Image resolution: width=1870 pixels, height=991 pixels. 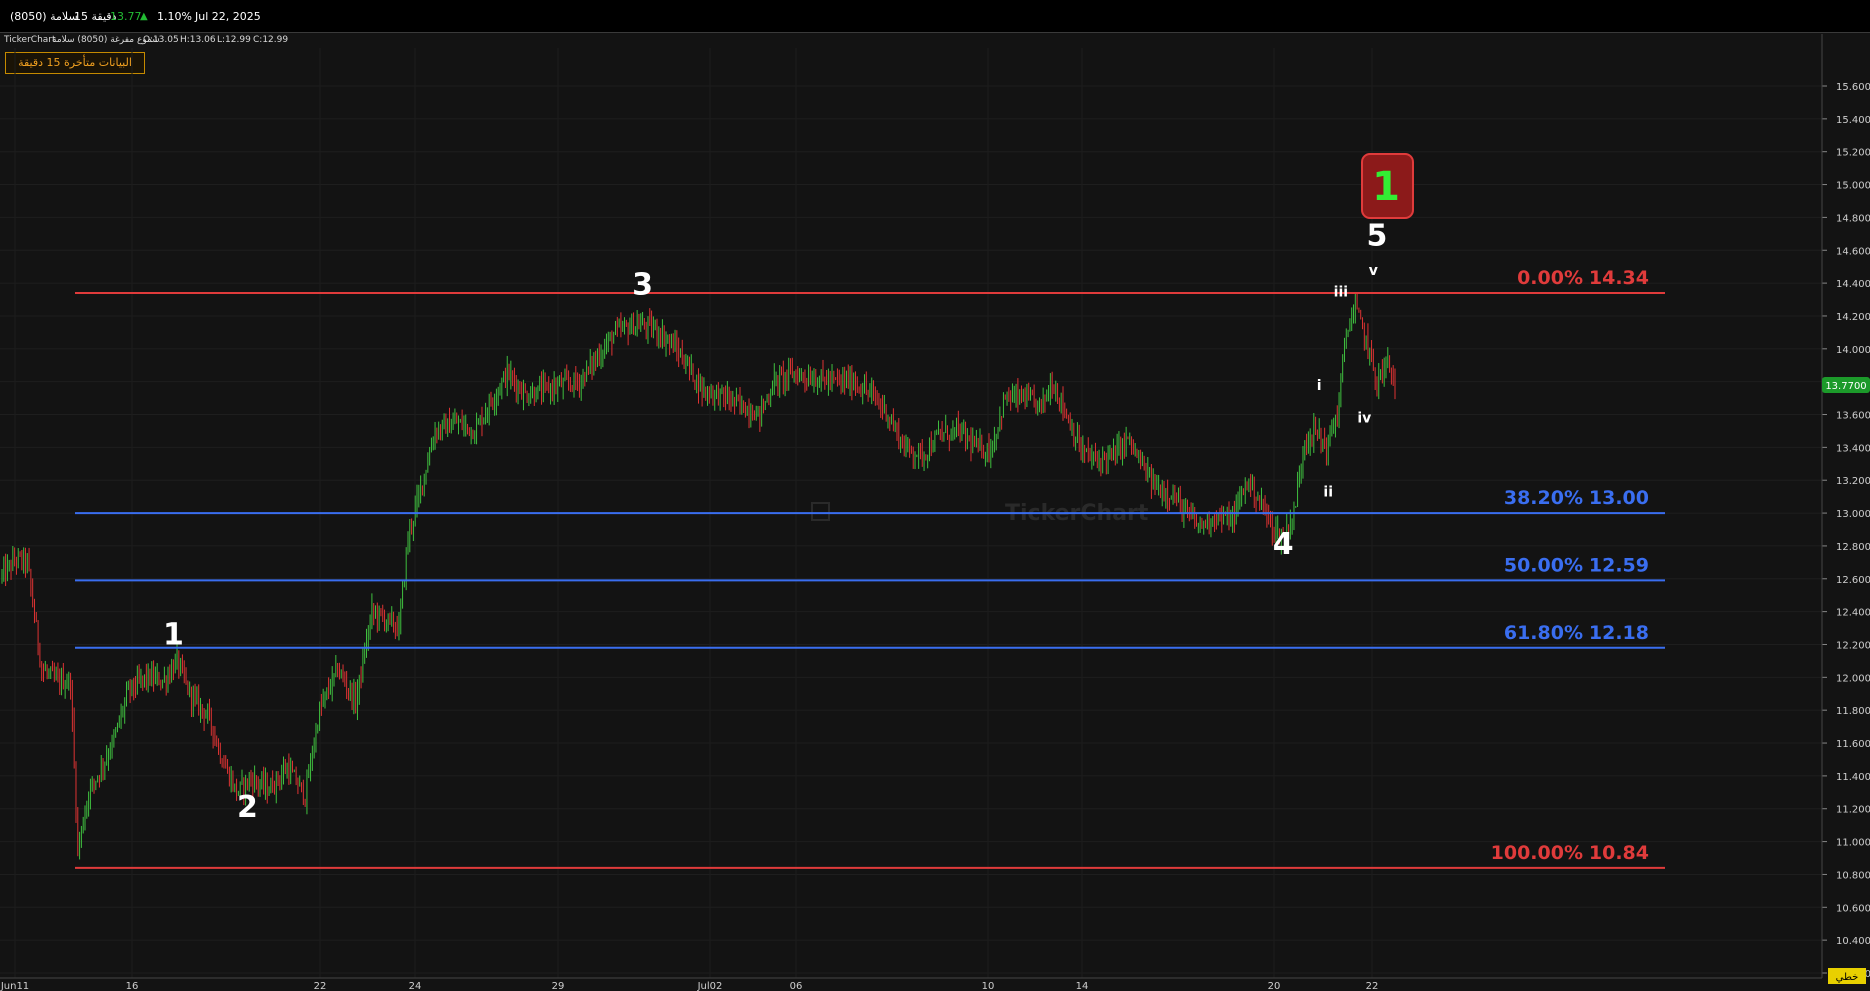 I want to click on y-tick-label: 13.2000, so click(x=1853, y=481).